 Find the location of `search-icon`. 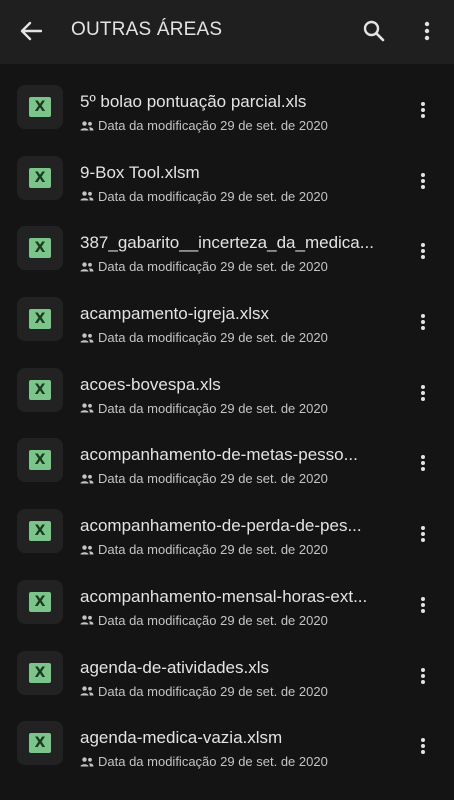

search-icon is located at coordinates (374, 31).